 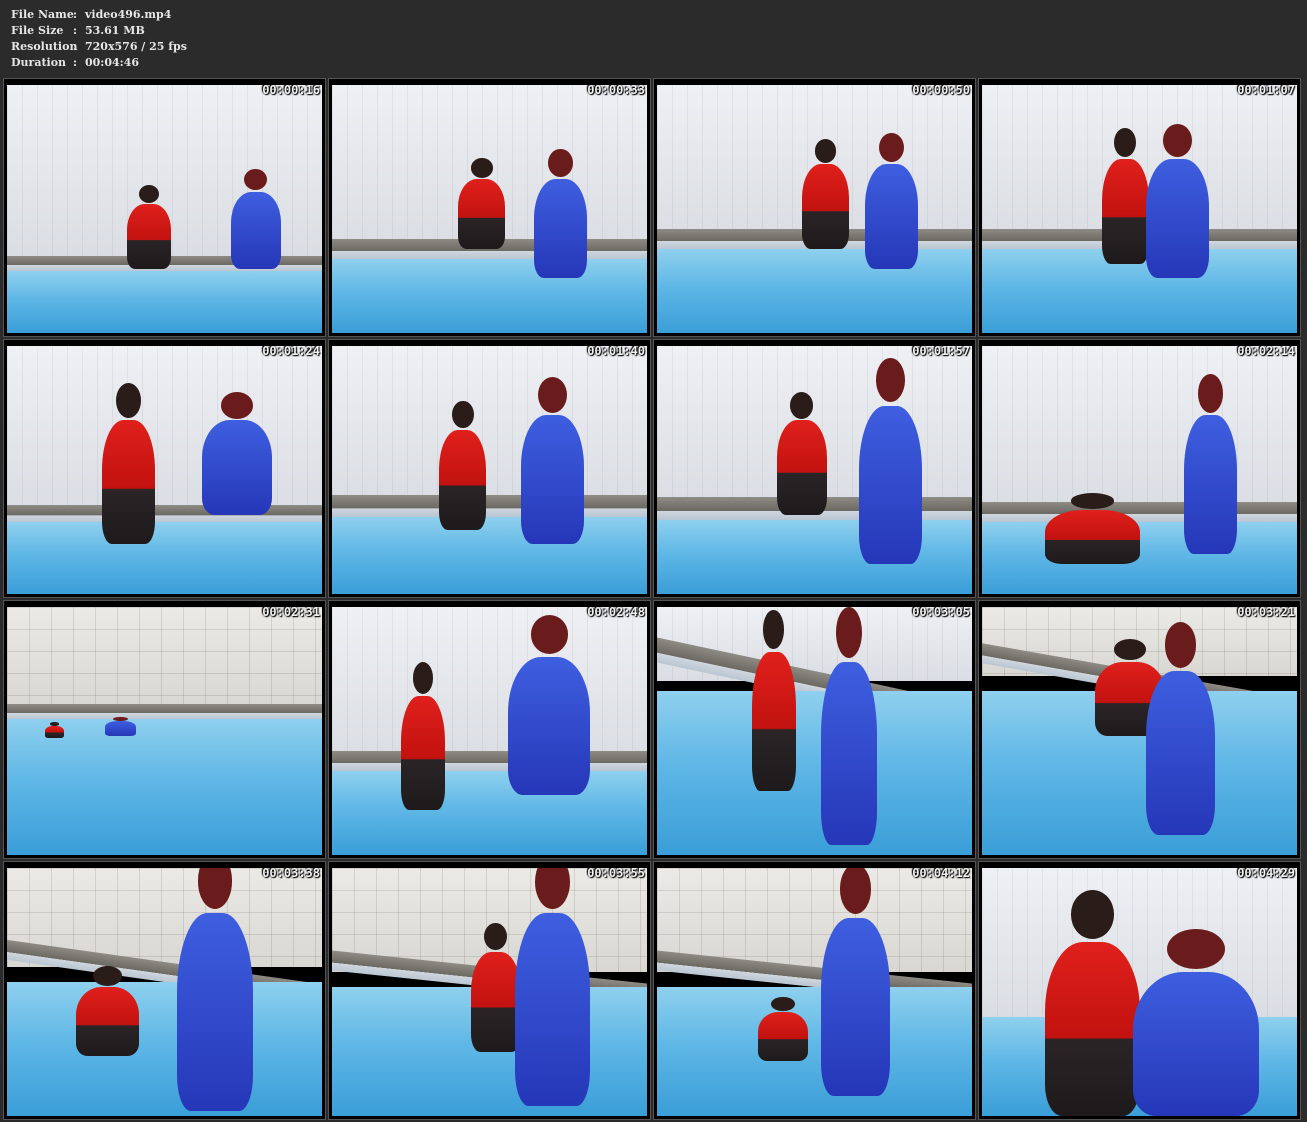 I want to click on duration-row: Duration : 00:04:46, so click(x=99, y=63).